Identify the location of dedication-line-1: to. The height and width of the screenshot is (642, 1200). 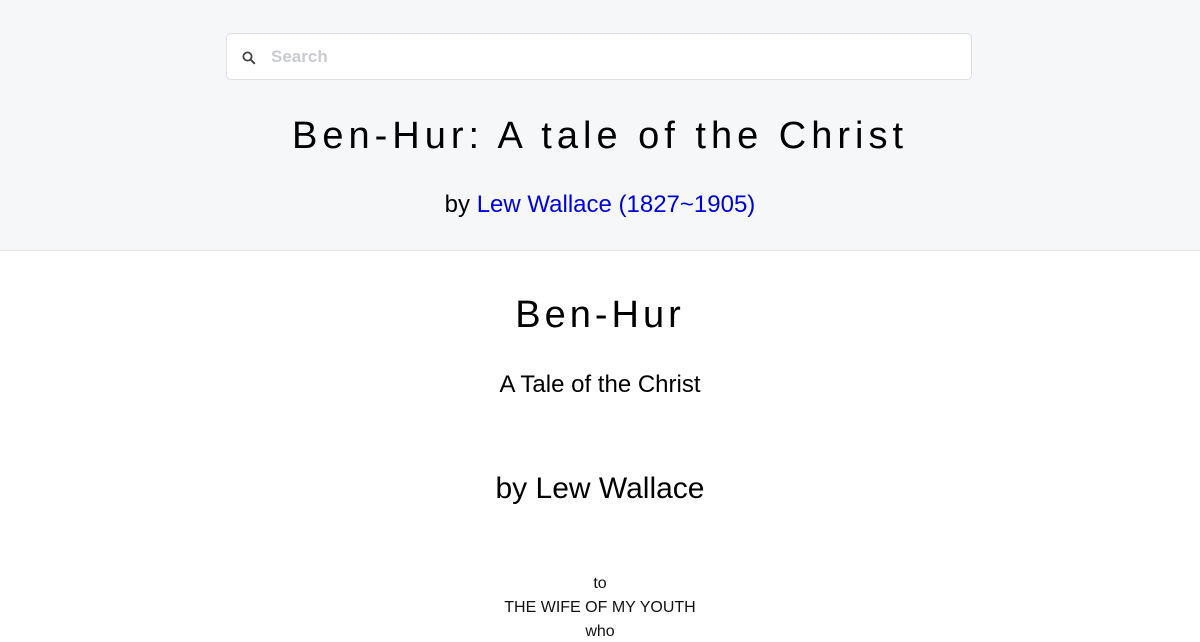
(600, 583).